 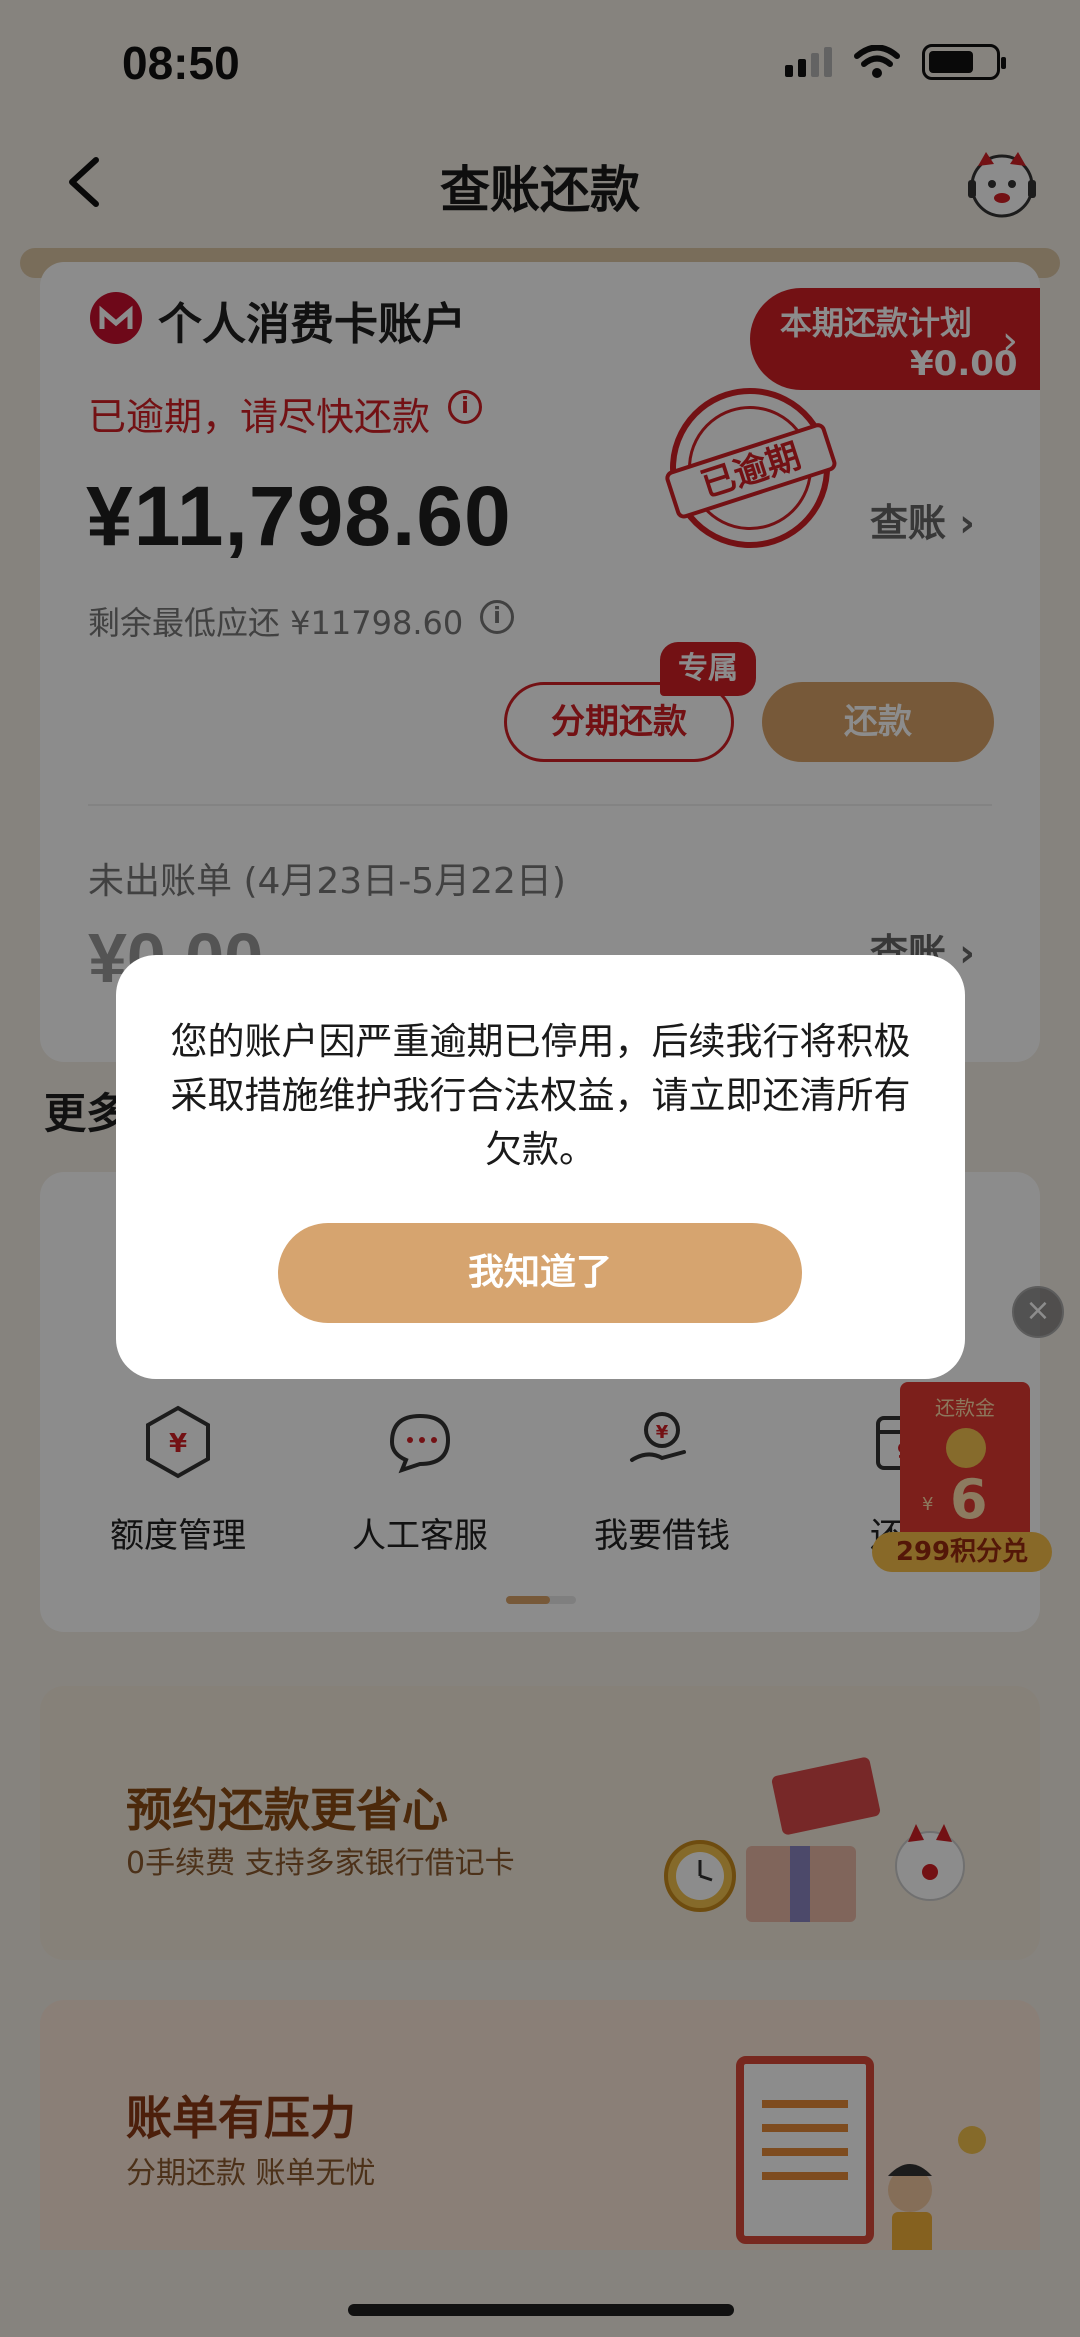 What do you see at coordinates (541, 2310) in the screenshot?
I see `home-indicator` at bounding box center [541, 2310].